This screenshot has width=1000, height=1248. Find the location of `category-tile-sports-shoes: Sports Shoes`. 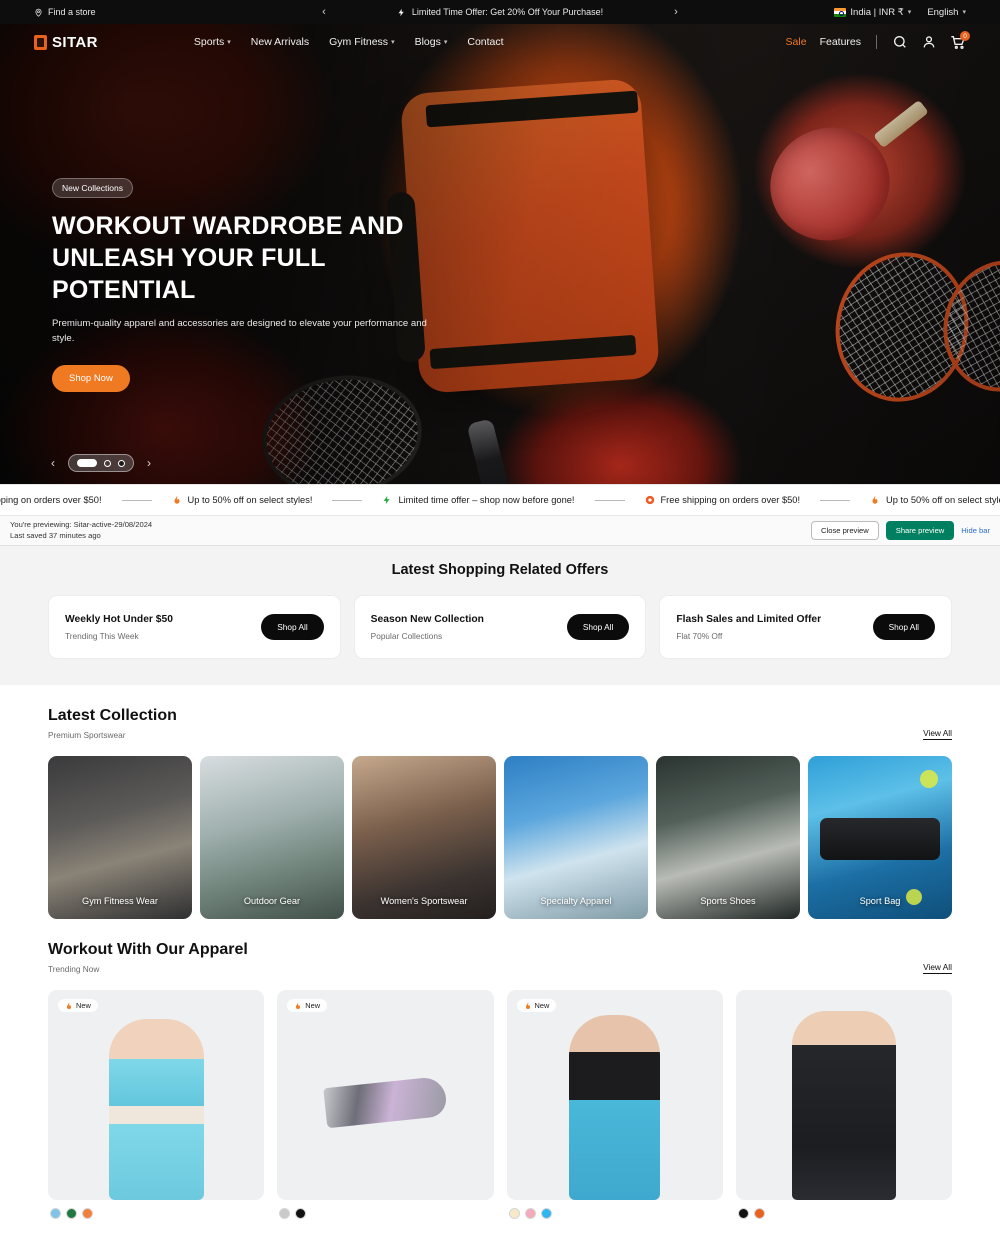

category-tile-sports-shoes: Sports Shoes is located at coordinates (728, 837).